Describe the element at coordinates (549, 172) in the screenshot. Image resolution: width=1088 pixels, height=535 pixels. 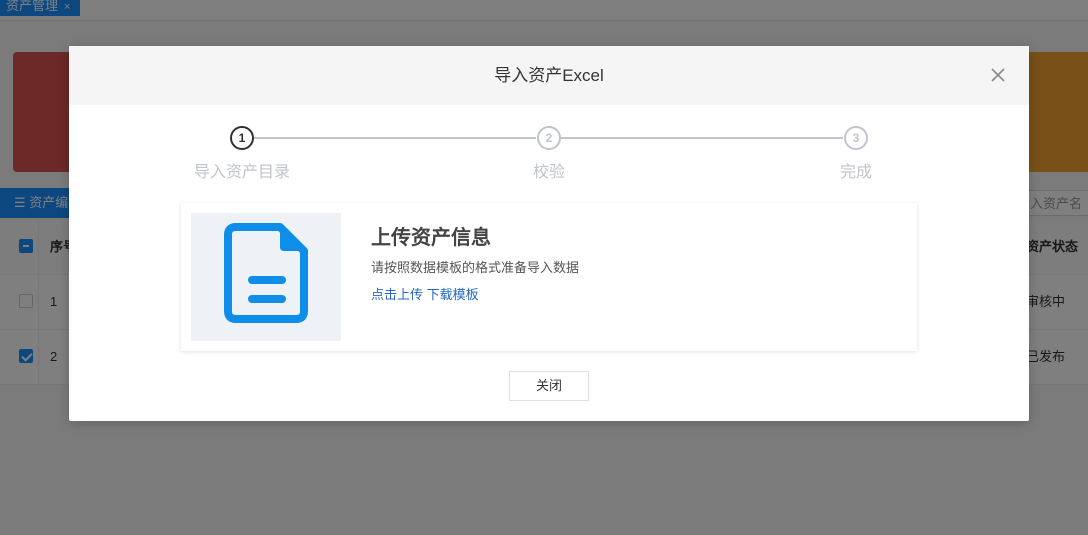
I see `step-2-label: 校验` at that location.